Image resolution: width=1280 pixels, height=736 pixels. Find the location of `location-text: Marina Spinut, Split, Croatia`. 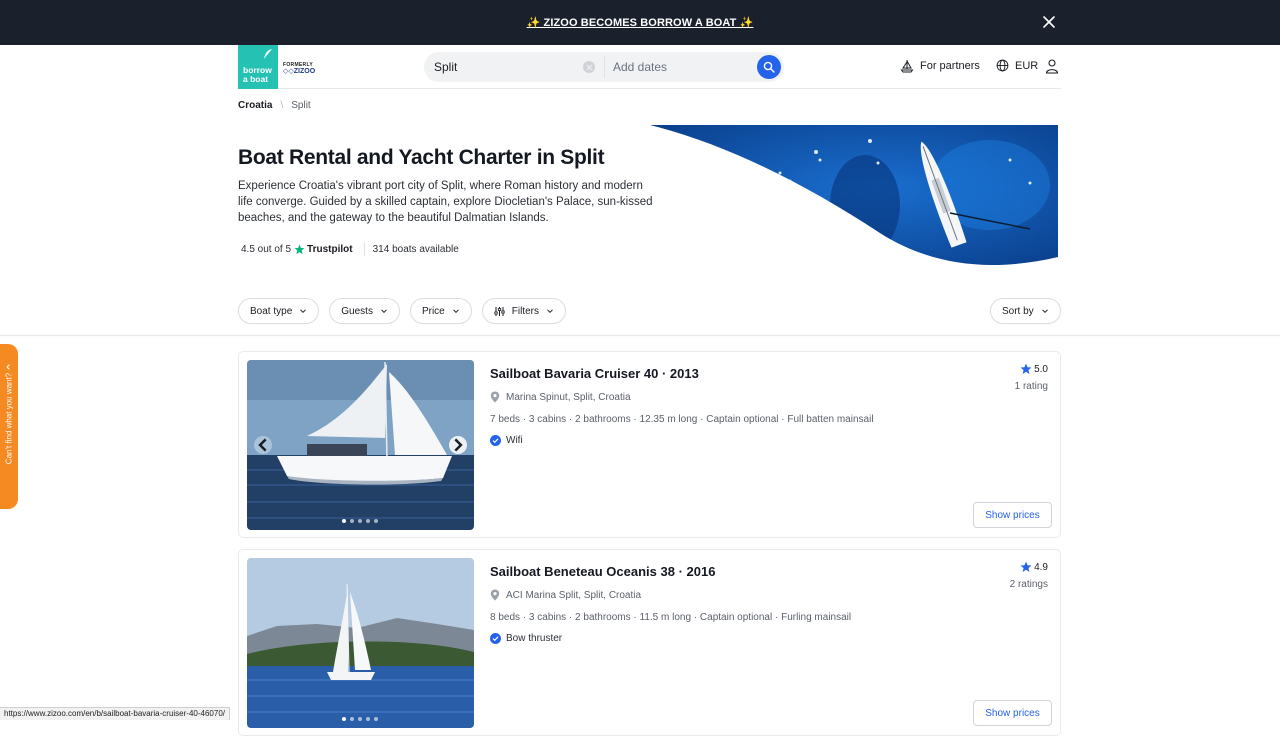

location-text: Marina Spinut, Split, Croatia is located at coordinates (568, 397).